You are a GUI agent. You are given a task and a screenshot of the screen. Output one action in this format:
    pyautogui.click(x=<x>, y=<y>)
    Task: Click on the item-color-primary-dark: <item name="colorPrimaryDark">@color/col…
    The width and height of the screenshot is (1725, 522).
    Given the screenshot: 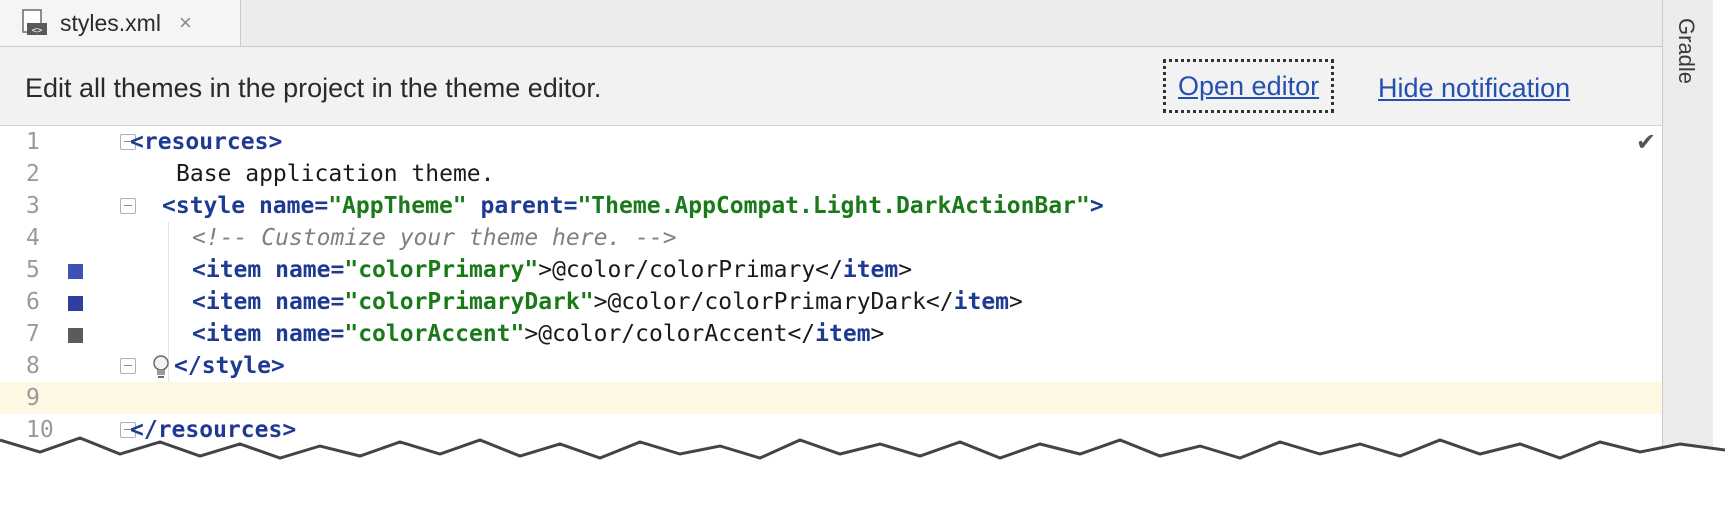 What is the action you would take?
    pyautogui.click(x=607, y=302)
    